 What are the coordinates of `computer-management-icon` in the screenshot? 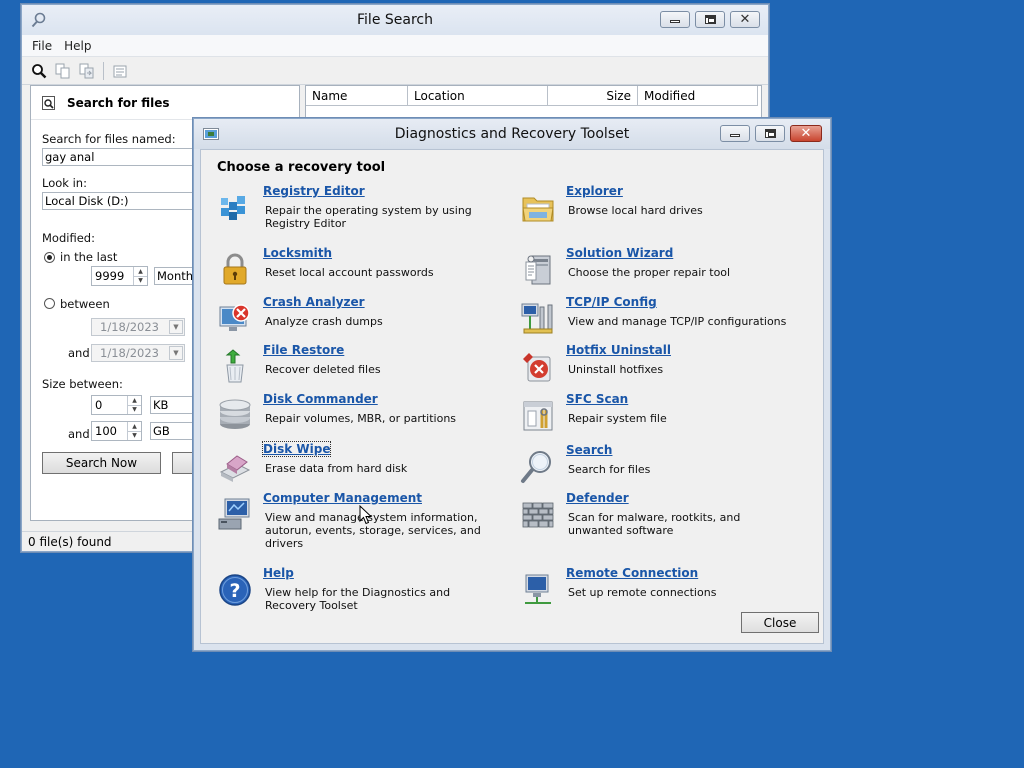 It's located at (234, 514).